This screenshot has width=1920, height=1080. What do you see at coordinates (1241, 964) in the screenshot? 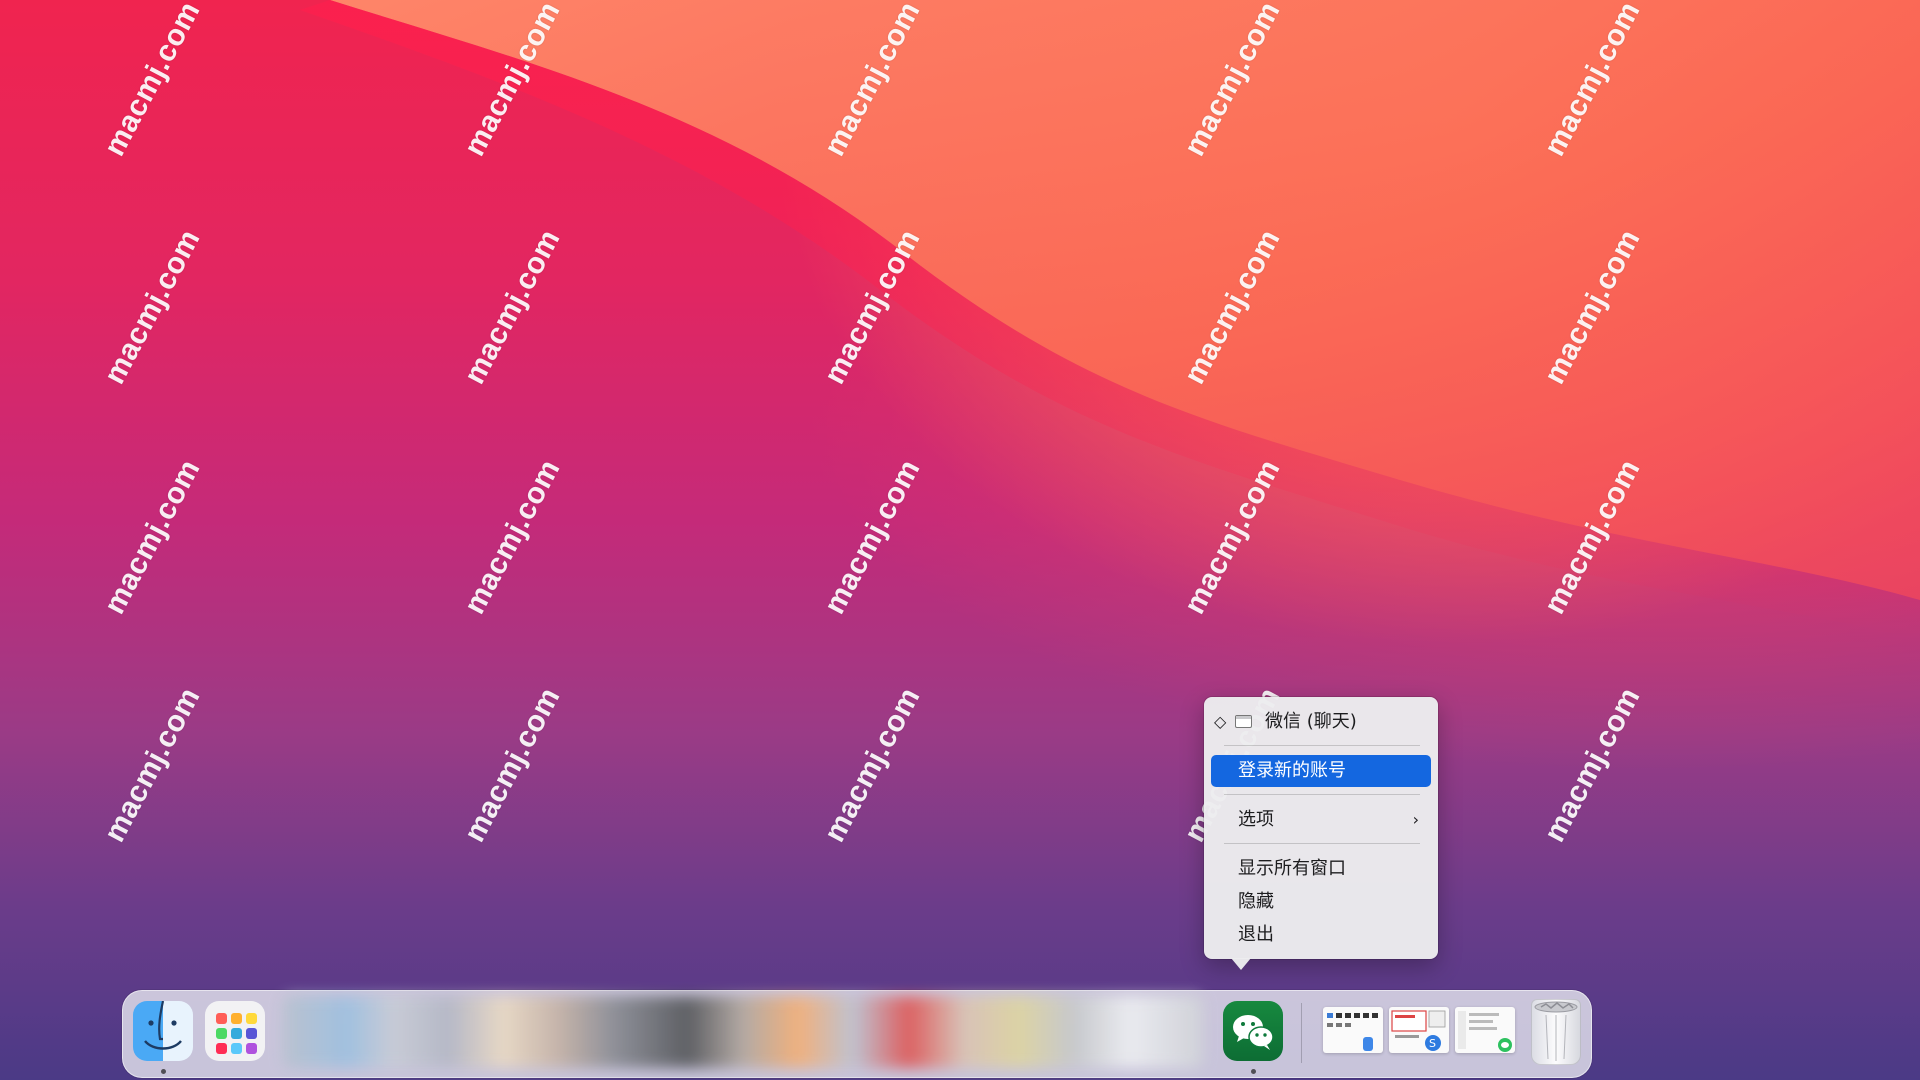
I see `menu-pointer` at bounding box center [1241, 964].